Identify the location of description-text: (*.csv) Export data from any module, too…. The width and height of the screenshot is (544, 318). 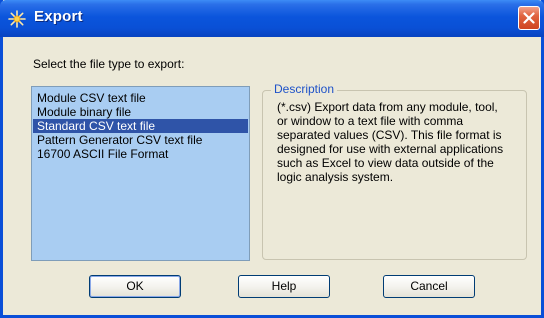
(390, 142).